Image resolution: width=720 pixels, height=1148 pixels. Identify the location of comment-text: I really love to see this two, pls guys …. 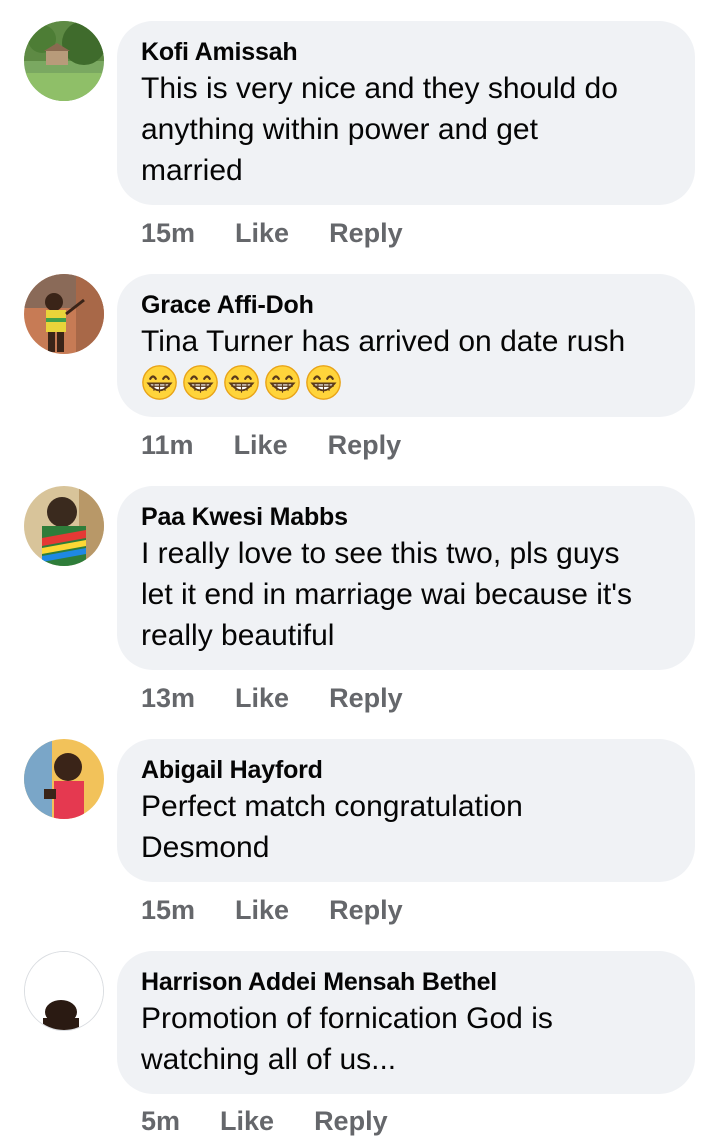
(386, 594).